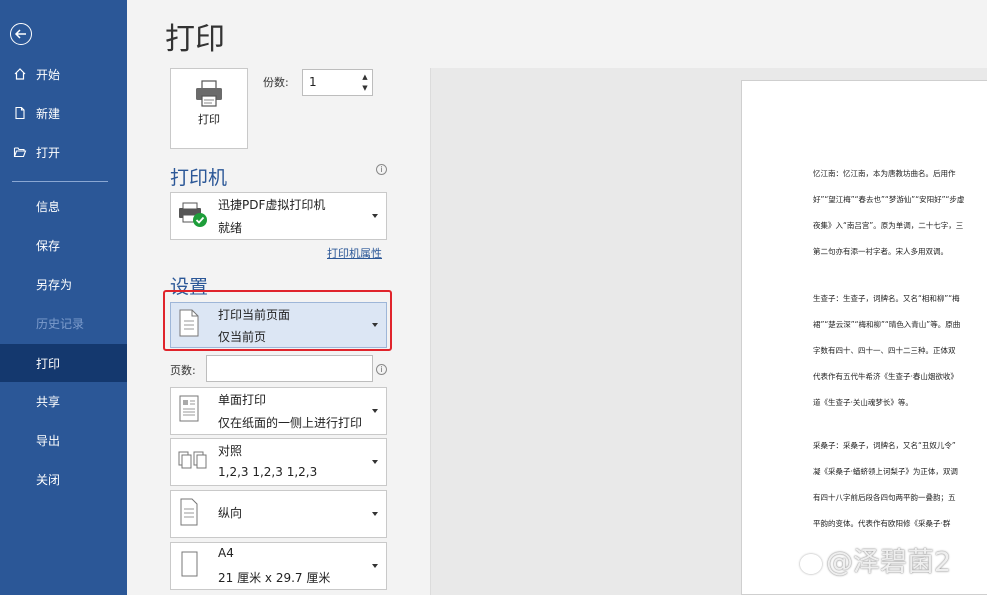  I want to click on nav-export: 导出, so click(63, 440).